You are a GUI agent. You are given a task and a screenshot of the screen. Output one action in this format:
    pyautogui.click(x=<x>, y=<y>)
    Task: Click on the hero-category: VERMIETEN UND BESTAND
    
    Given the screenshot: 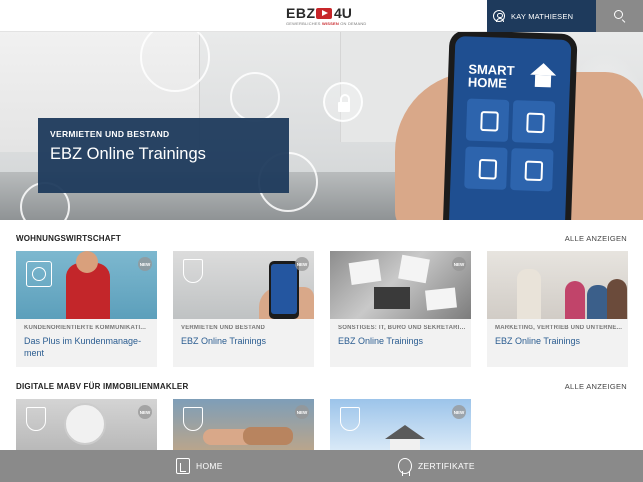 What is the action you would take?
    pyautogui.click(x=110, y=134)
    